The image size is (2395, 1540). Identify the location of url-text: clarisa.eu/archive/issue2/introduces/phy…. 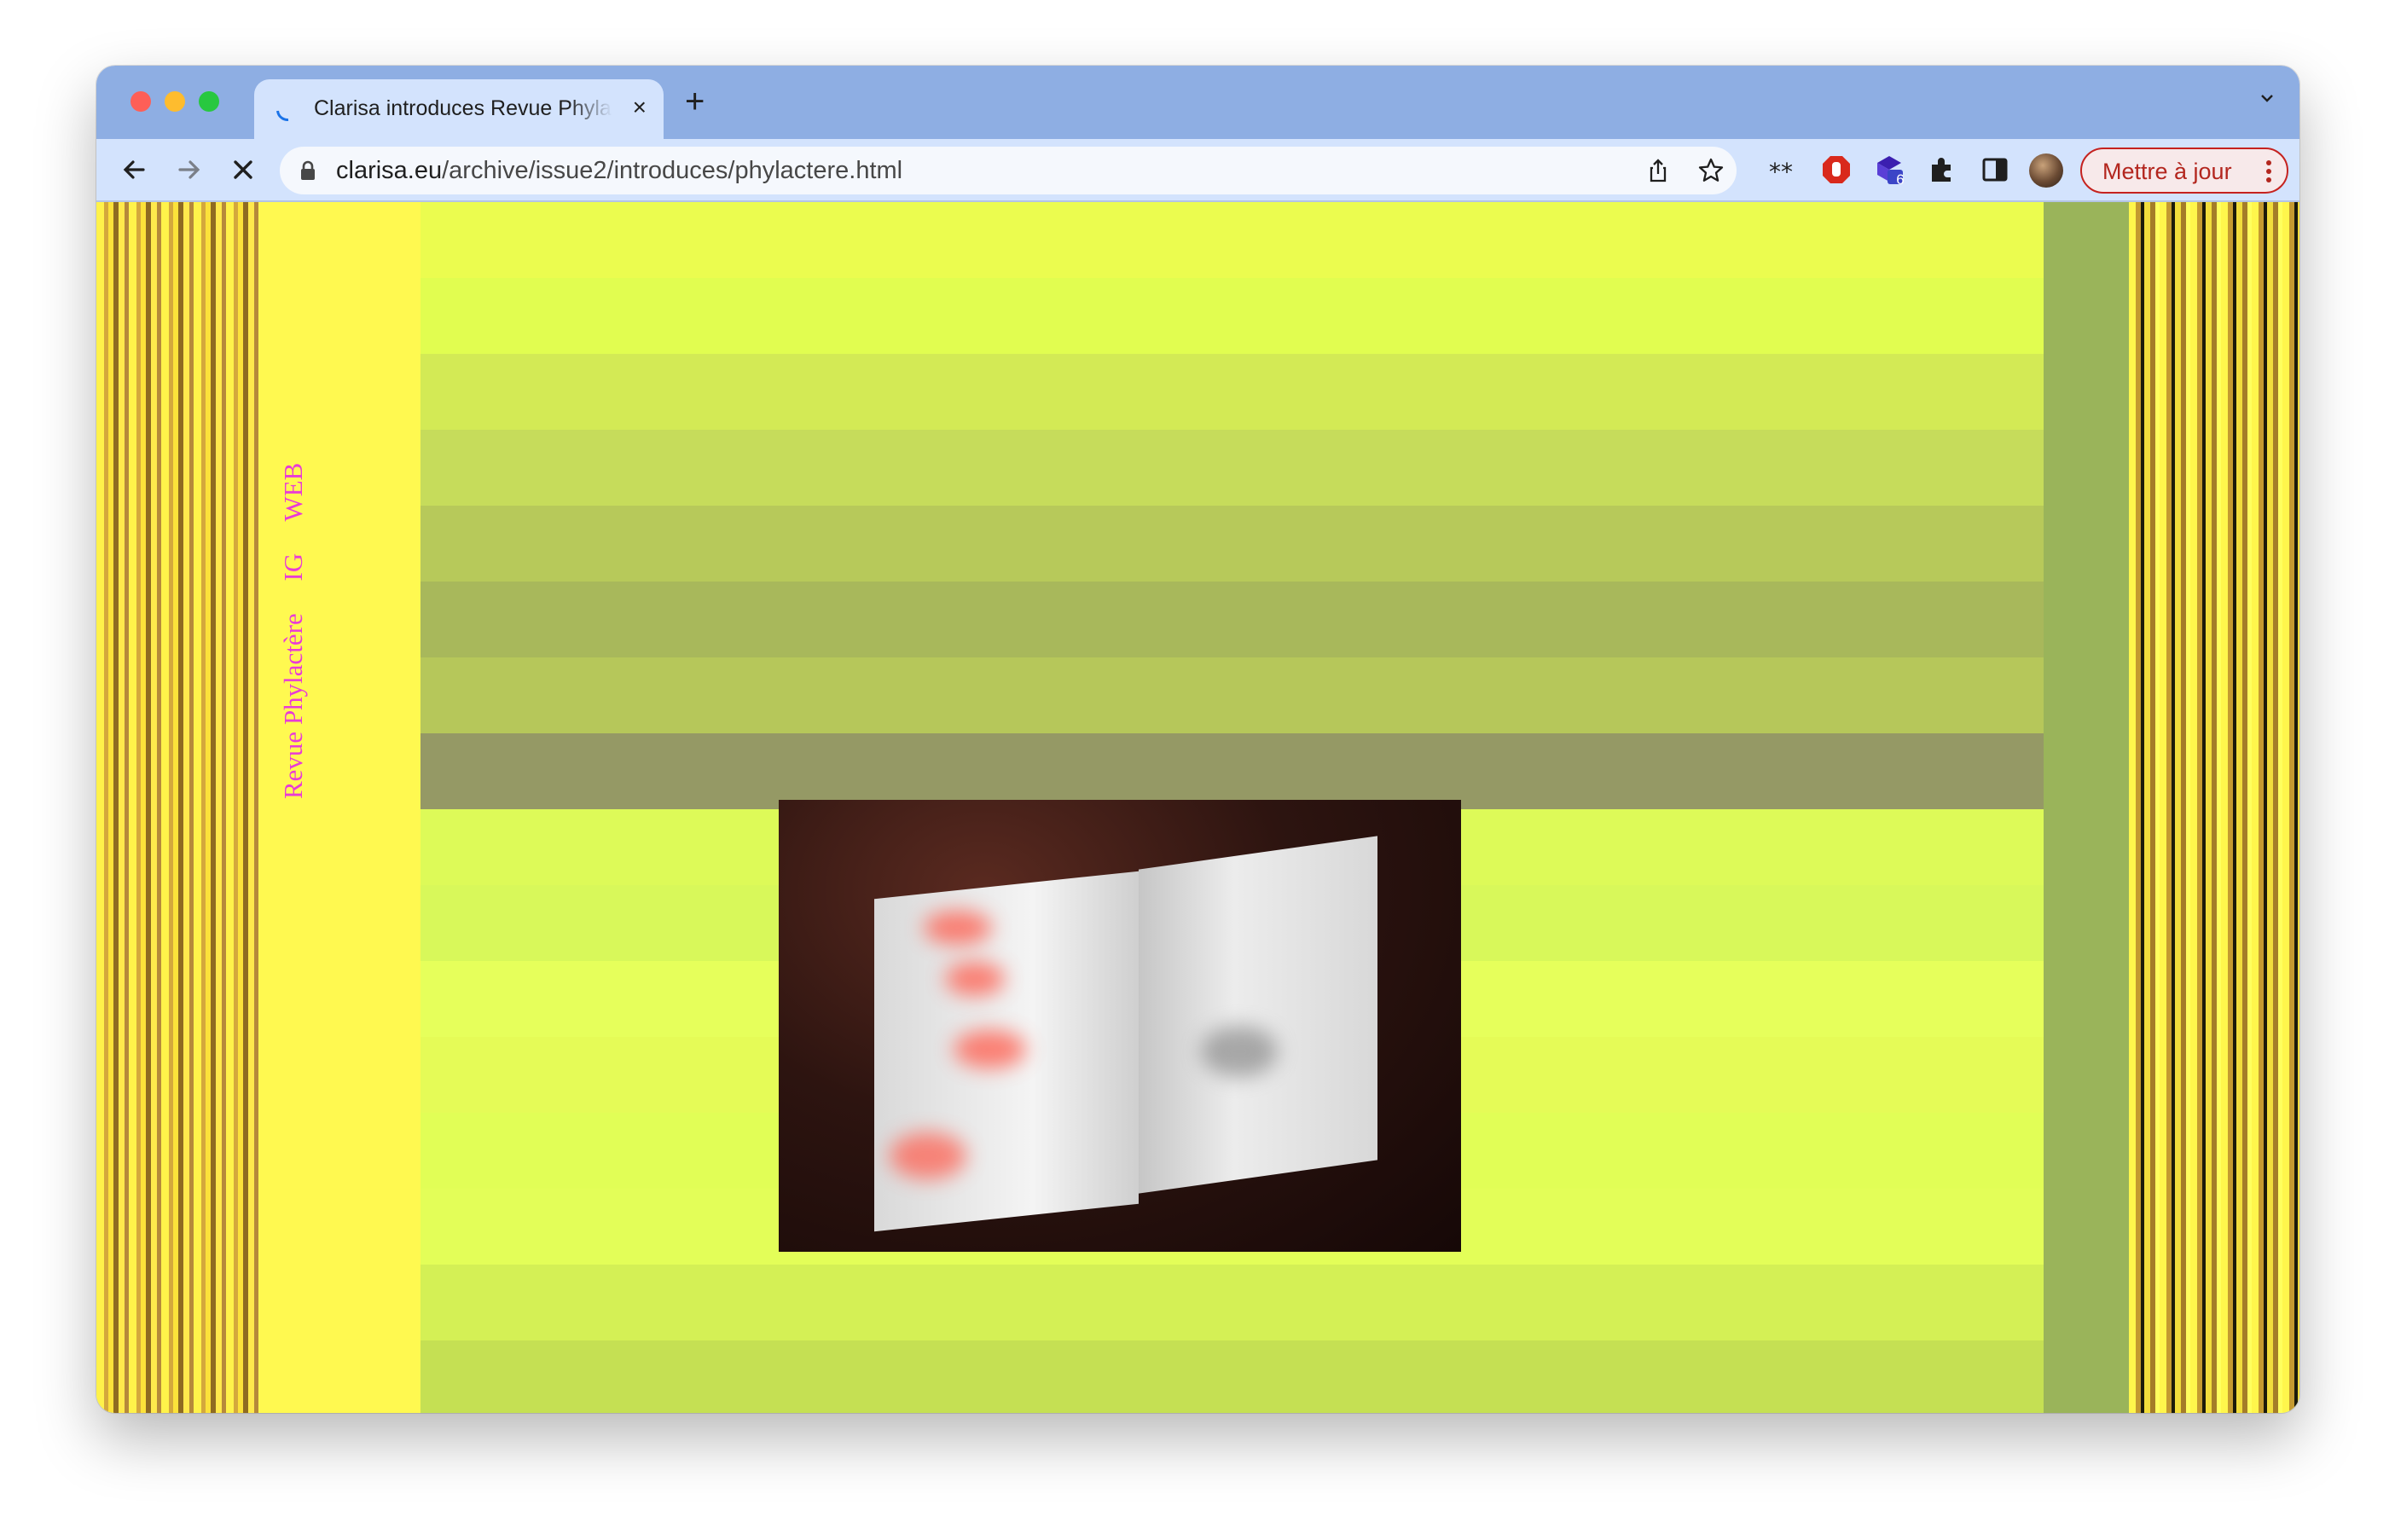
(619, 171).